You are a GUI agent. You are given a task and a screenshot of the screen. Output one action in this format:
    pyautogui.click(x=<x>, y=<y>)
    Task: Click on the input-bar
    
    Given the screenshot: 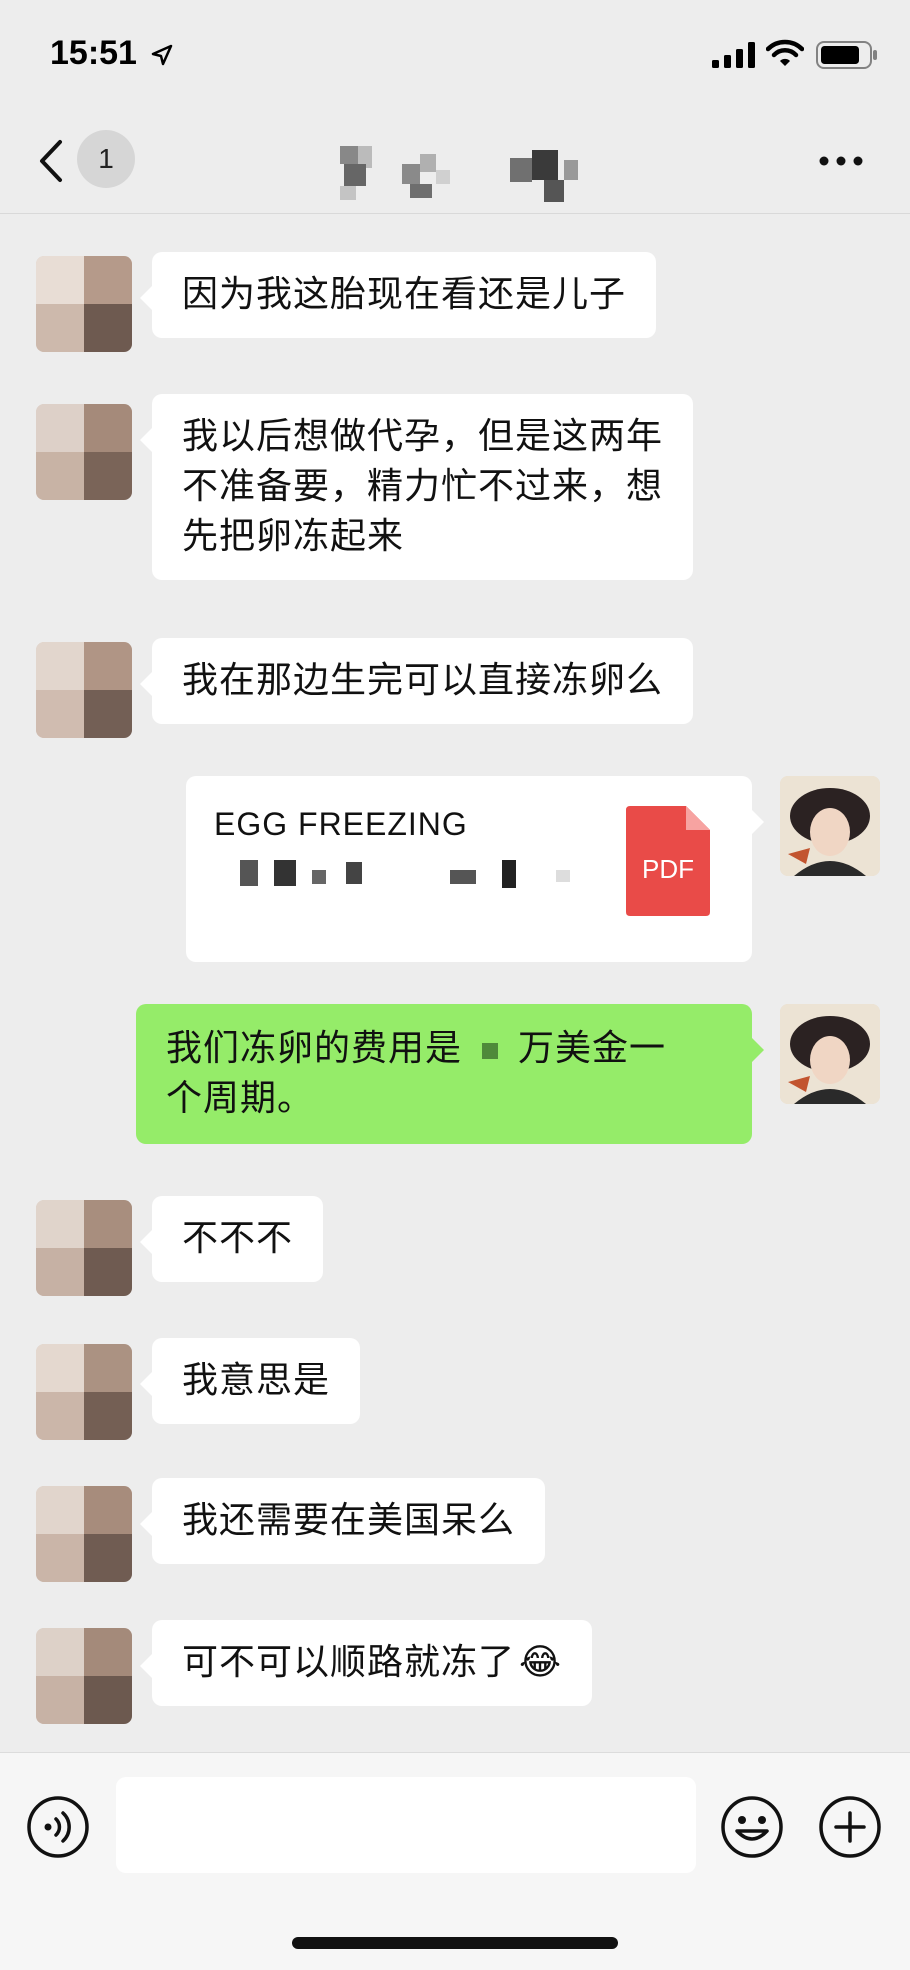 What is the action you would take?
    pyautogui.click(x=455, y=1861)
    